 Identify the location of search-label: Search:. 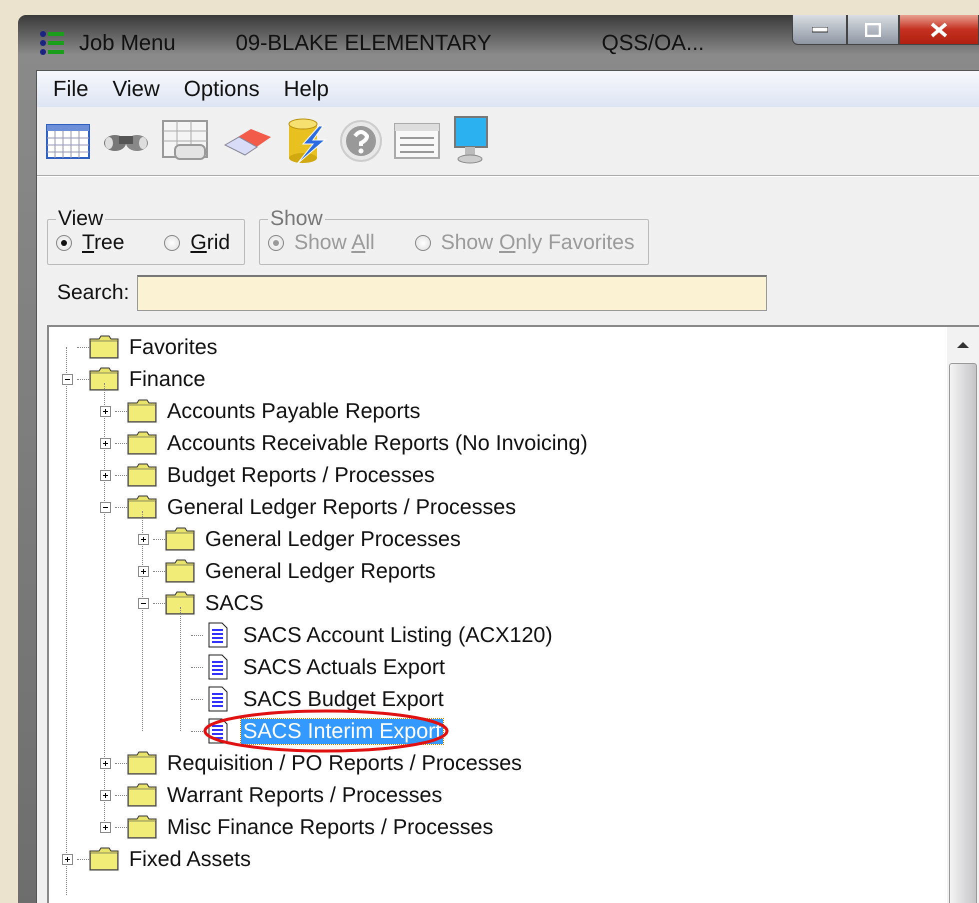
(93, 293).